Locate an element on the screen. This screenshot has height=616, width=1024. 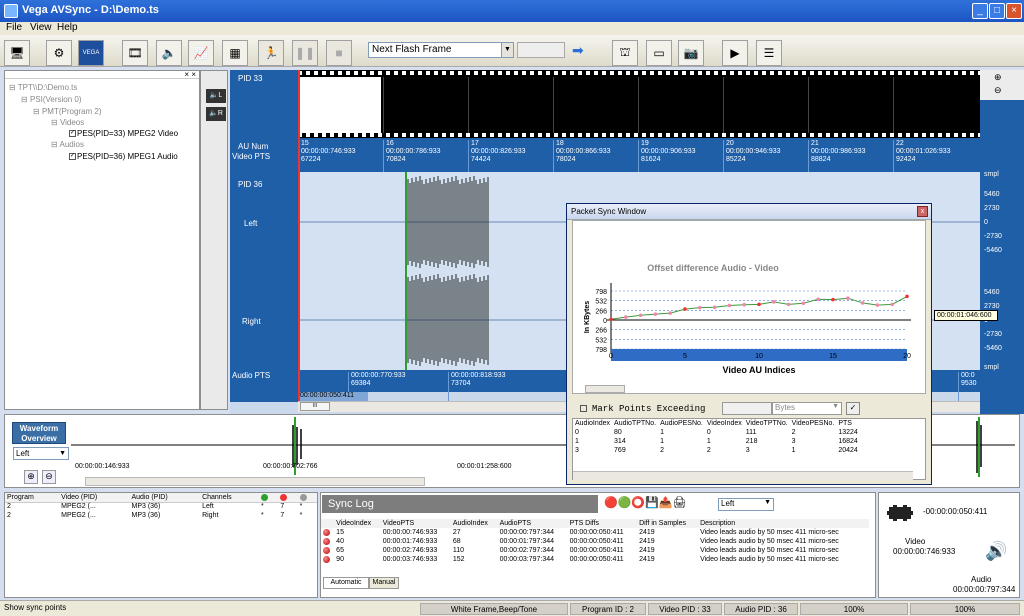
mark-points-checkbox is located at coordinates (583, 408).